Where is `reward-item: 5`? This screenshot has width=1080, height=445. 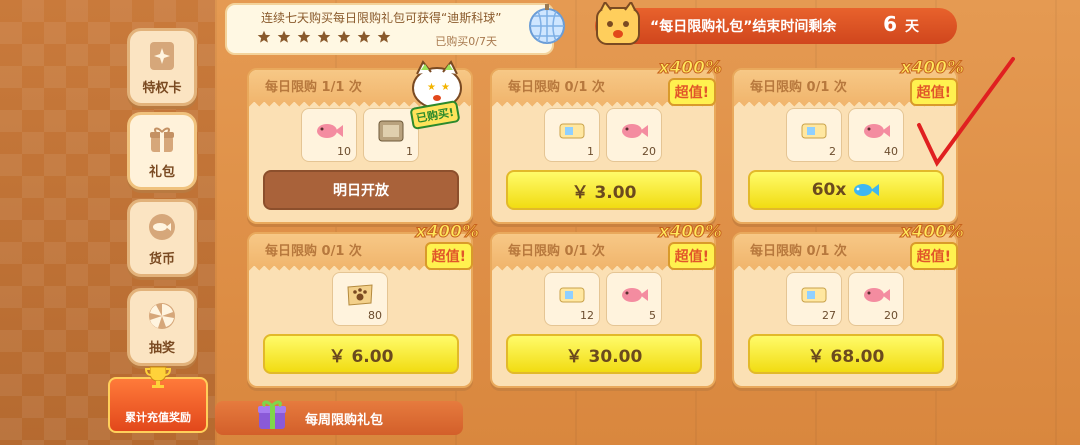
reward-item: 5 is located at coordinates (634, 299).